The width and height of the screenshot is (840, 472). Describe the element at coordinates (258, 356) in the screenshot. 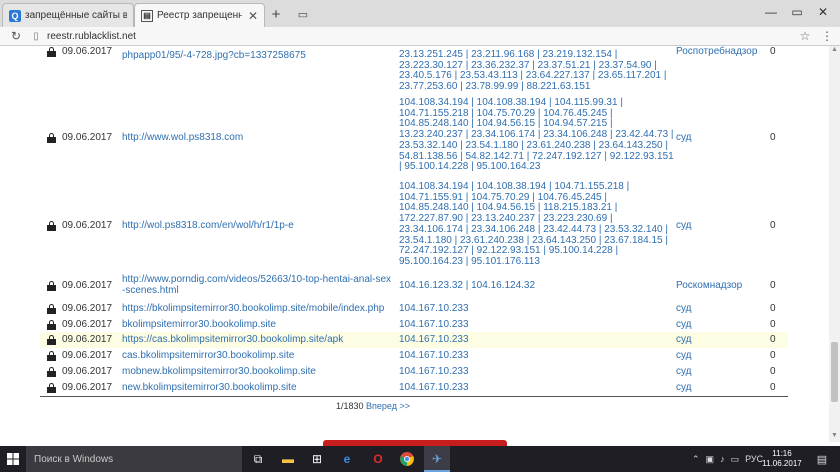

I see `row-url-link: cas.bkolimpsitemirror30.bookolimp.site` at that location.